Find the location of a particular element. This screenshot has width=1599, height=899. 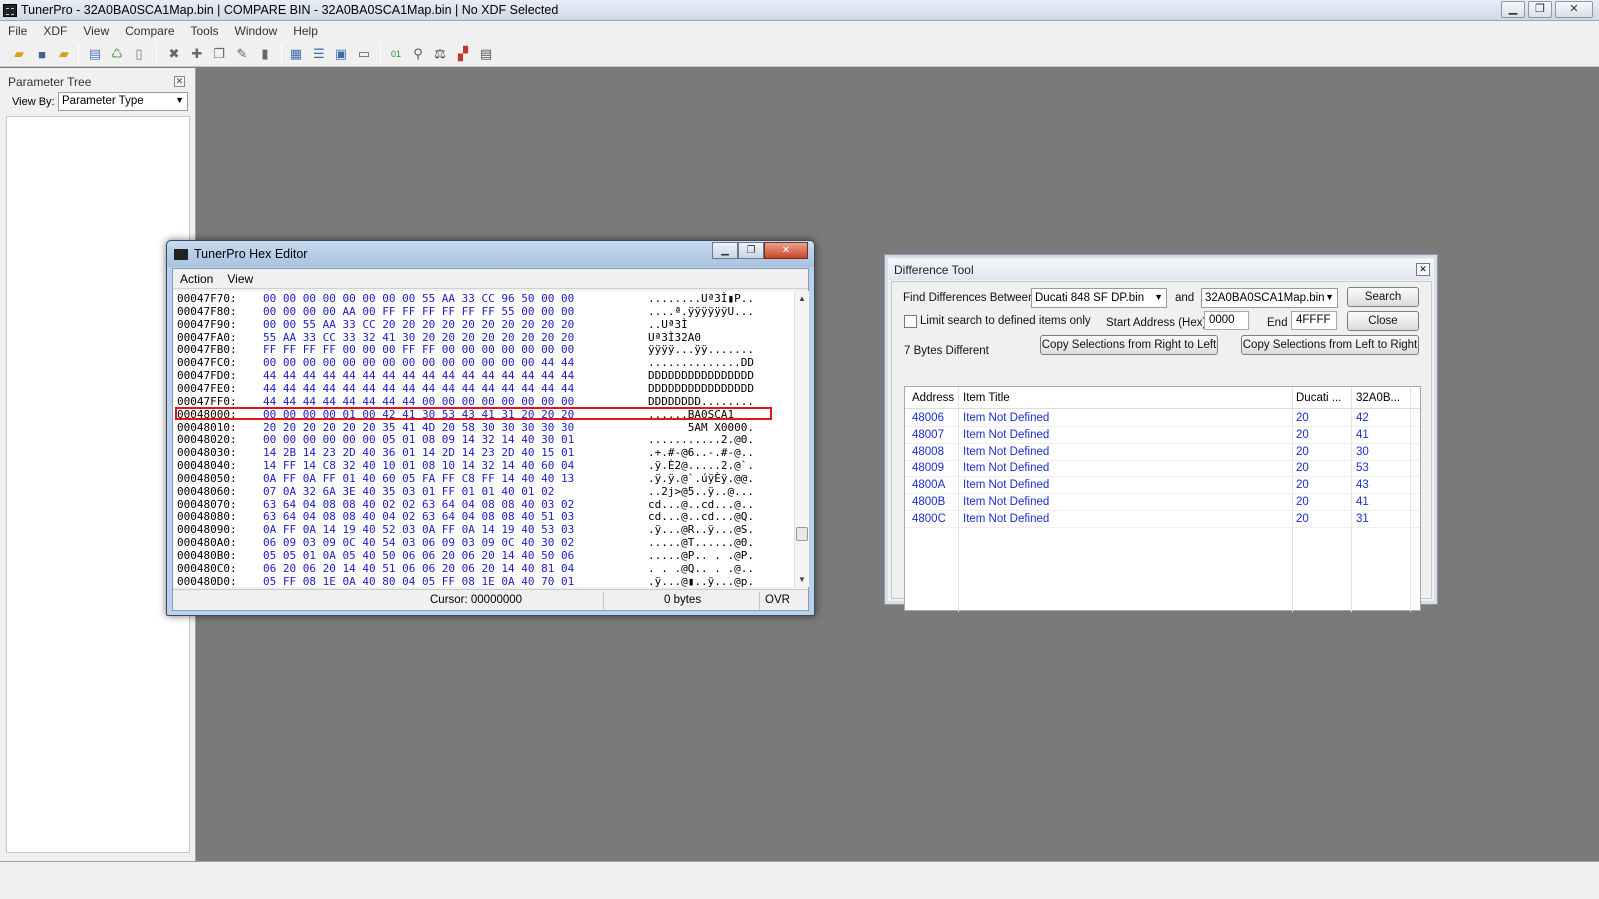

list-item: 48007 Item Not Defined 20 41 is located at coordinates (1162, 435).